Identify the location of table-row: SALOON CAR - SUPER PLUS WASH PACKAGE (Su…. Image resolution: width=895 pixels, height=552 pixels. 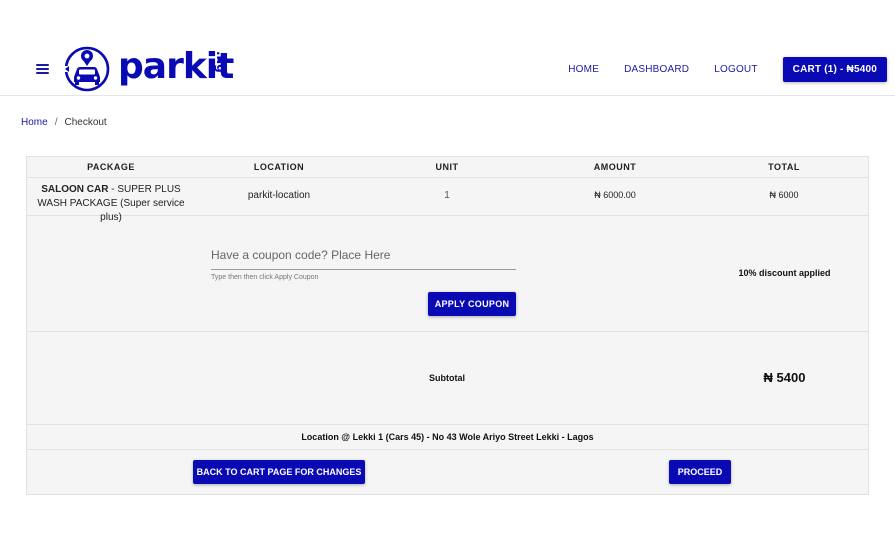
(447, 200).